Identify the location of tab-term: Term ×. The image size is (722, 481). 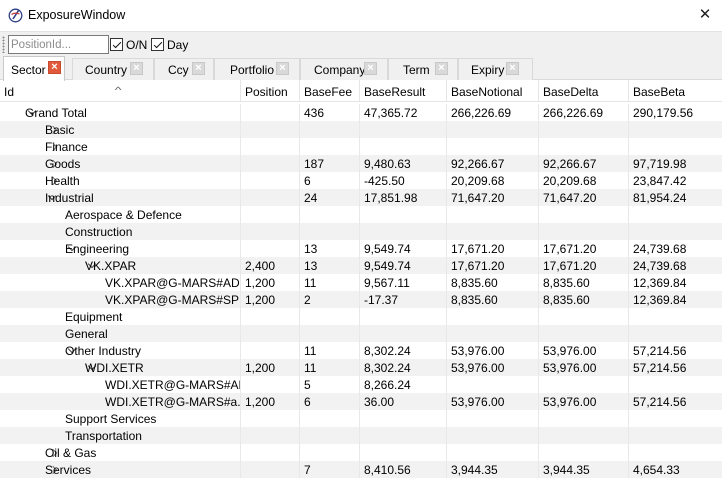
(423, 69).